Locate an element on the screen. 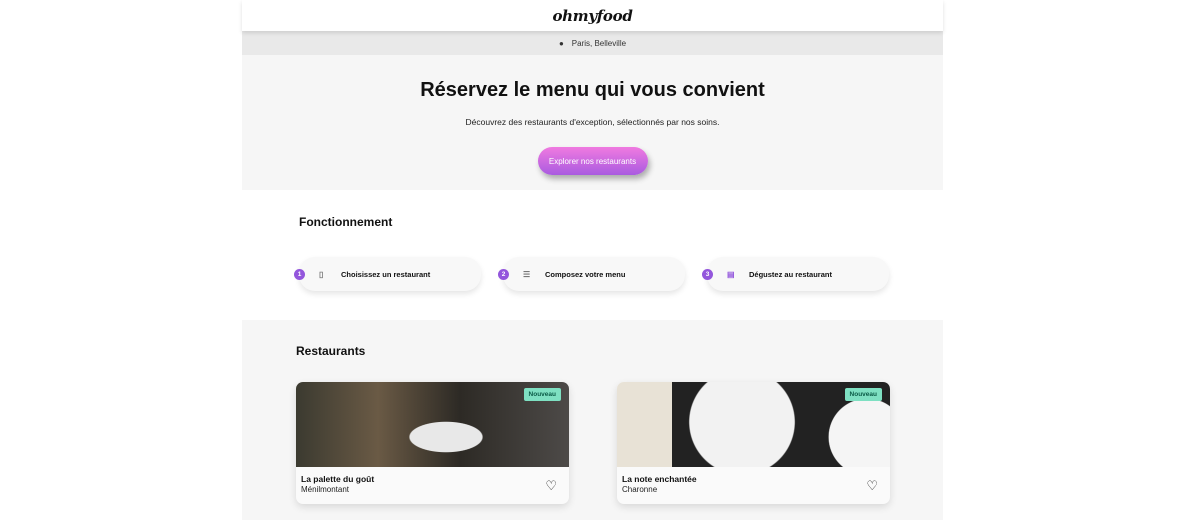 The image size is (1200, 520). step-label: Dégustez au restaurant is located at coordinates (790, 274).